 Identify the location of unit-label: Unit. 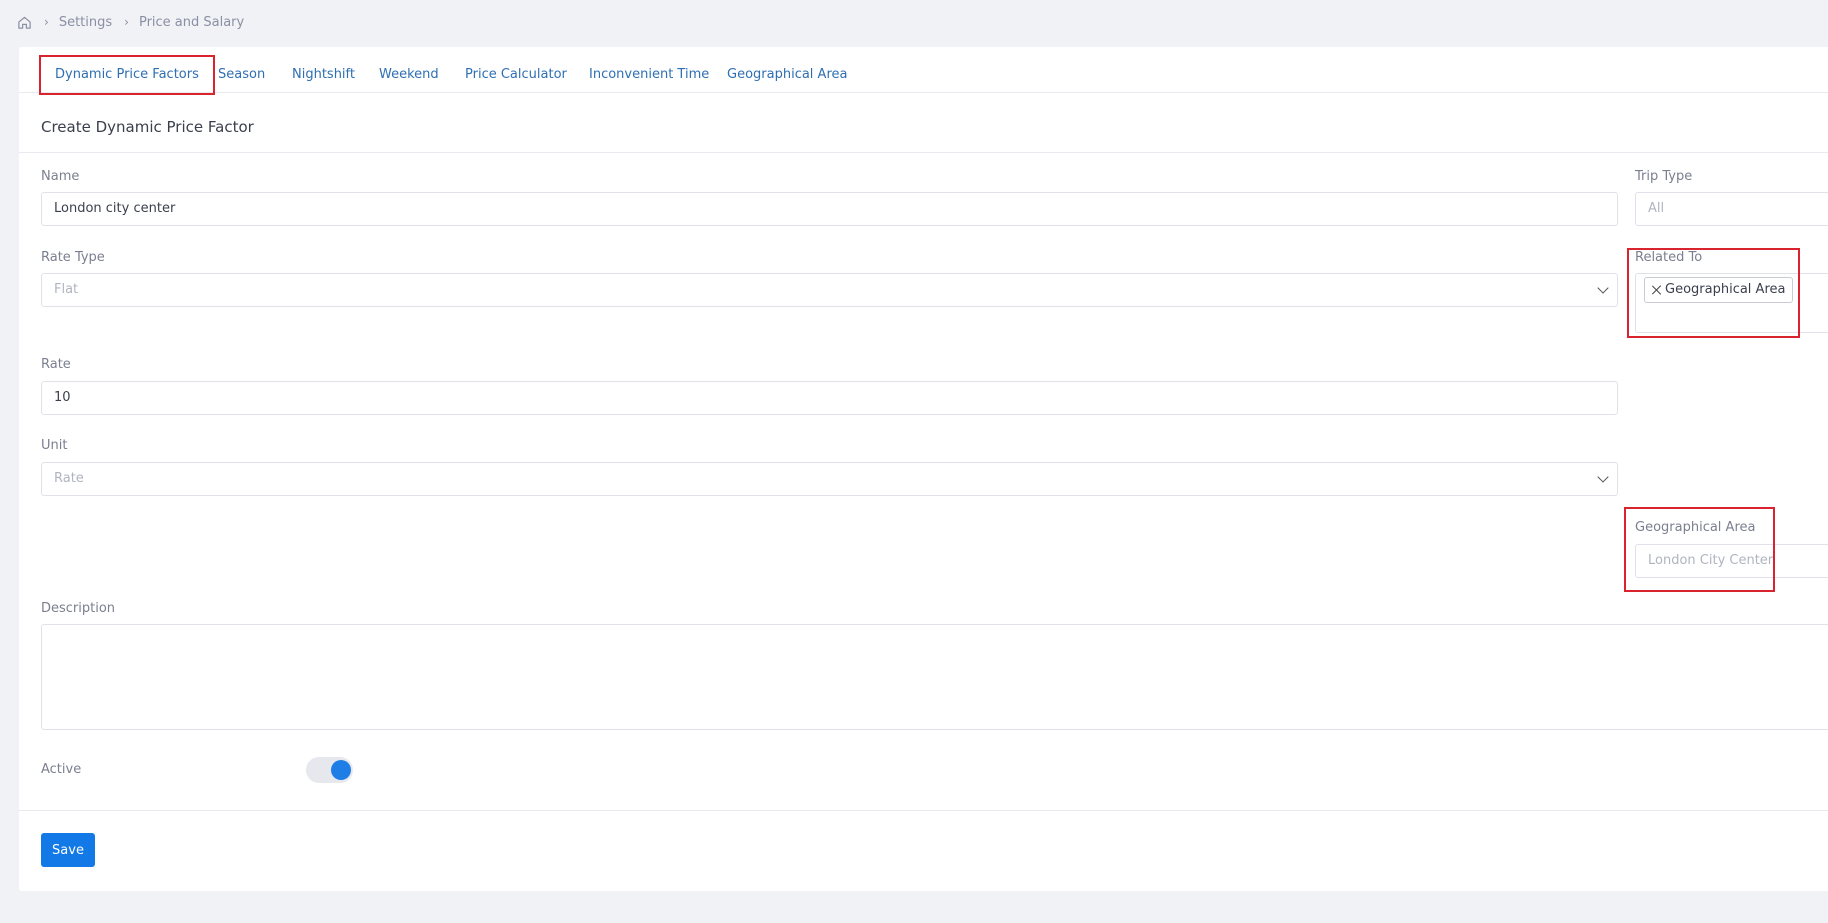
(54, 445).